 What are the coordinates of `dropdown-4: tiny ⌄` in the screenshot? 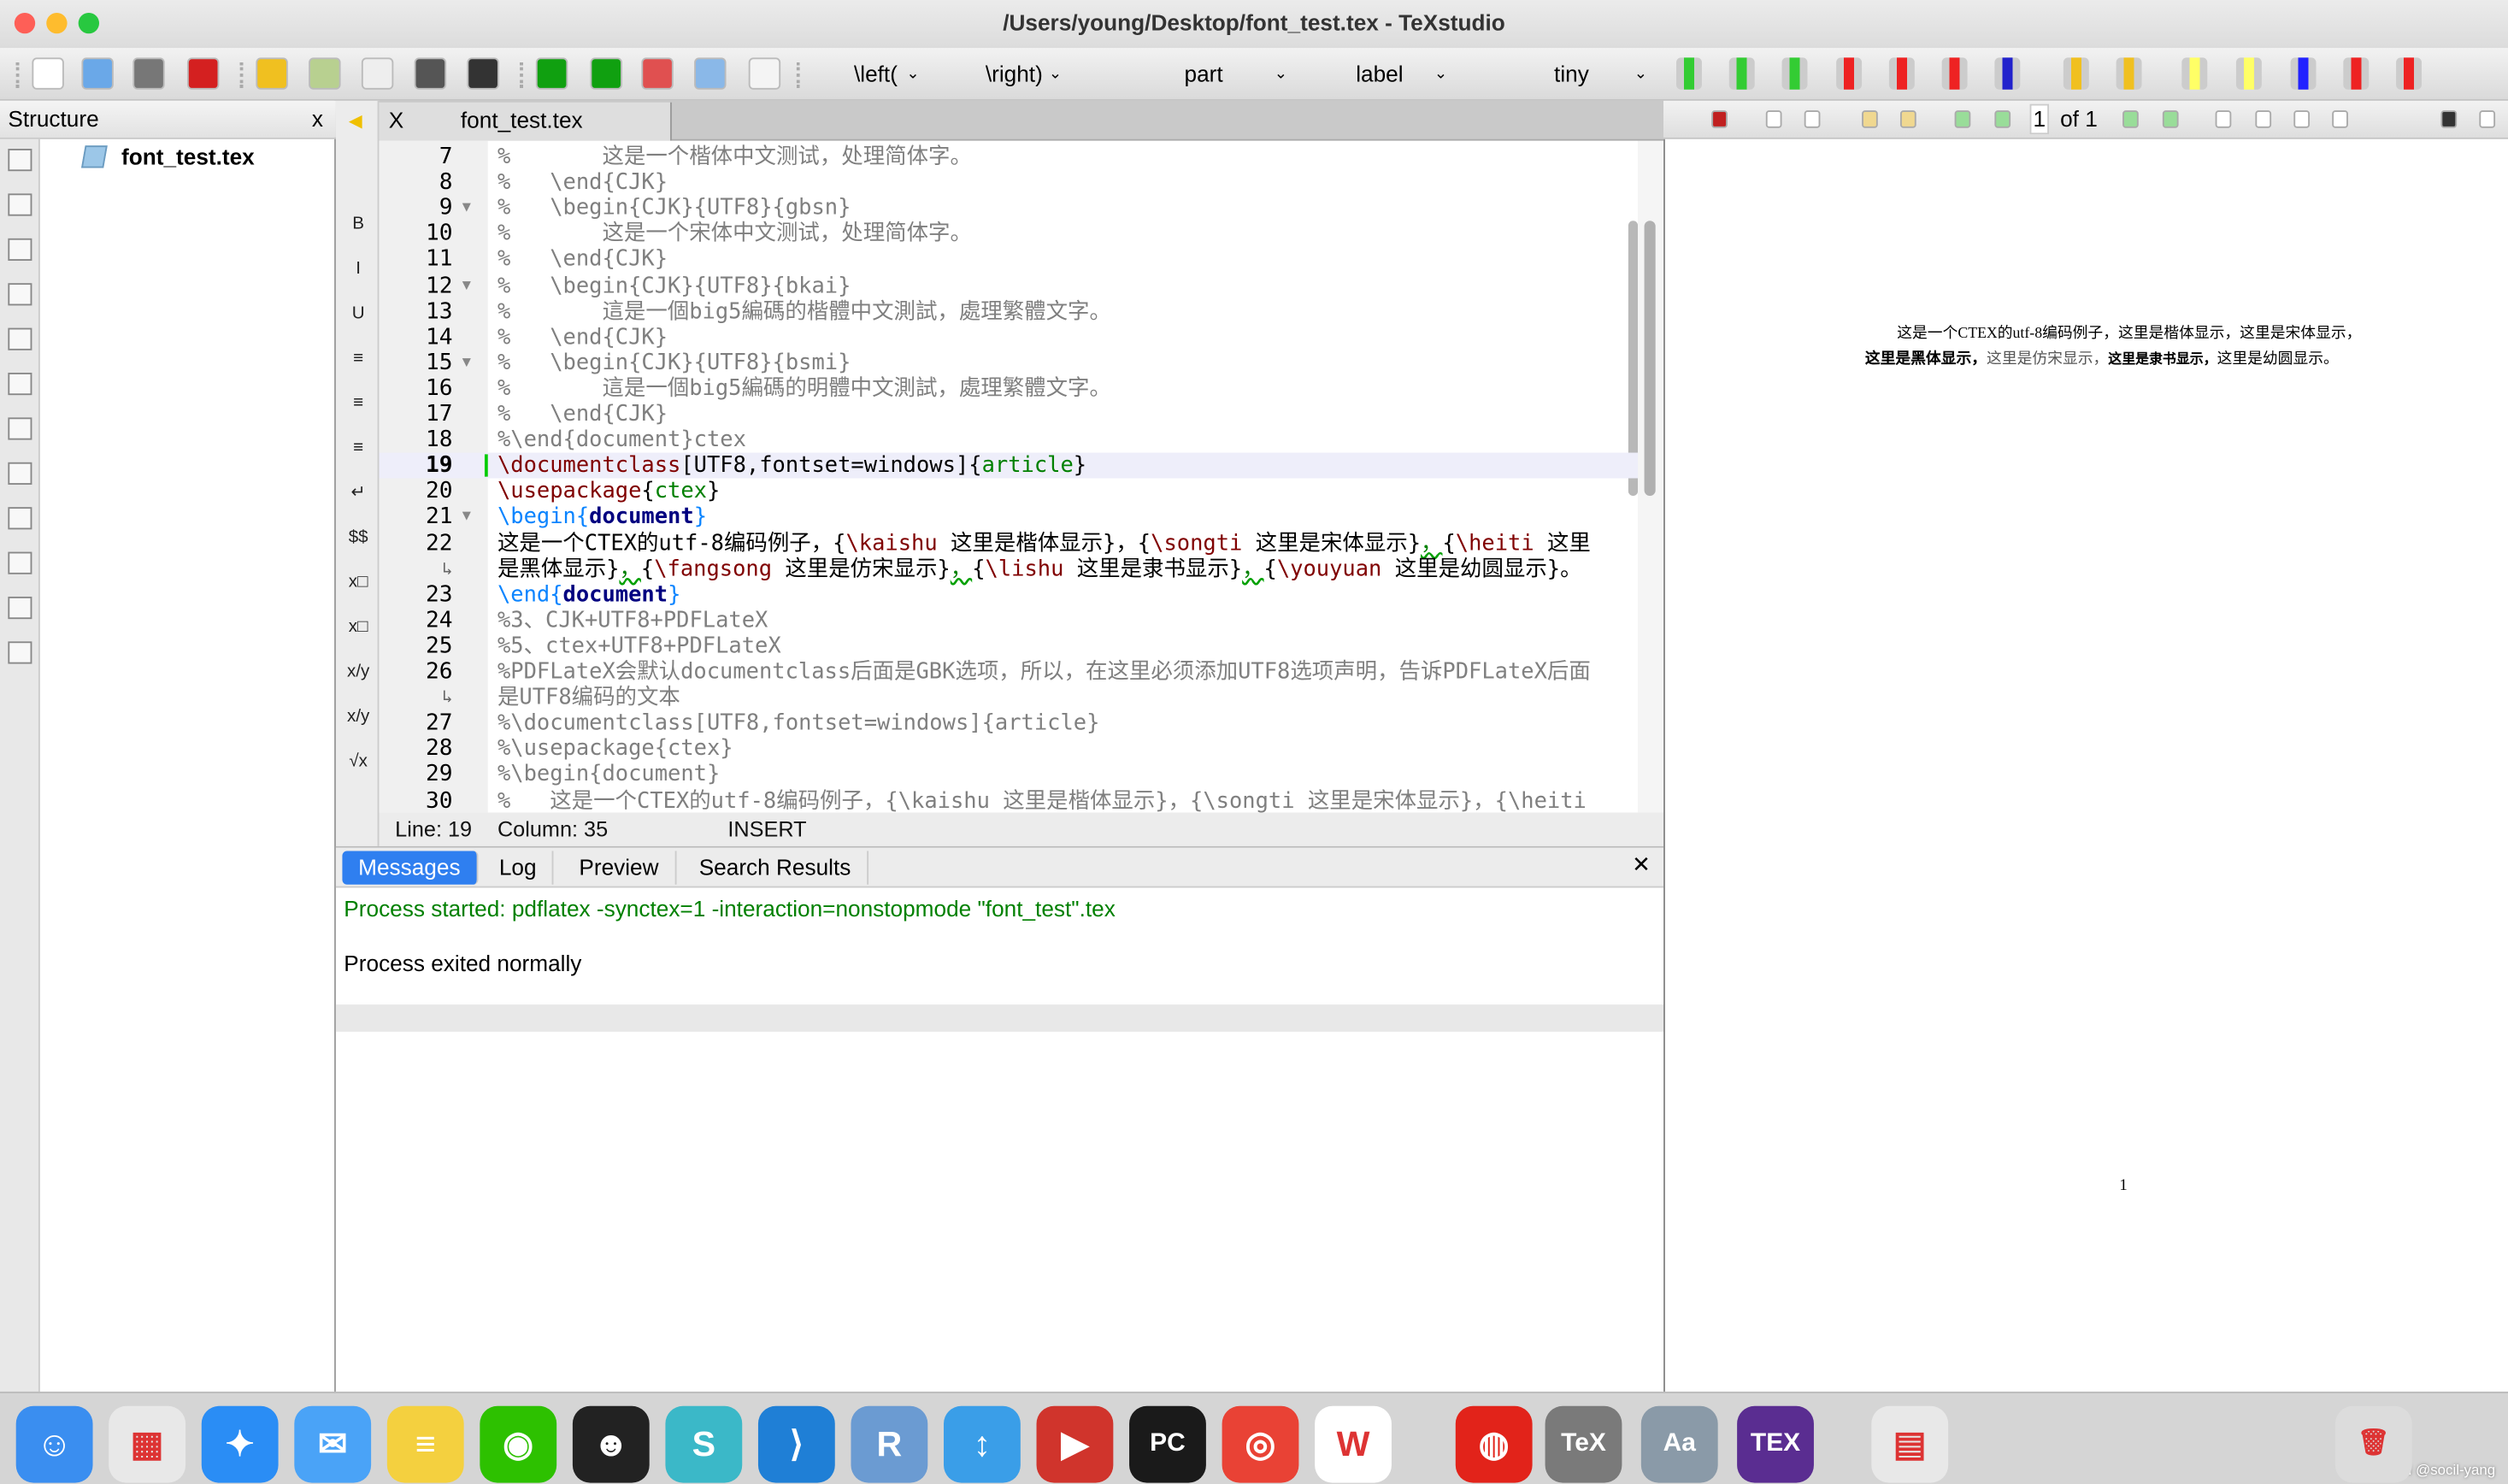 It's located at (1571, 73).